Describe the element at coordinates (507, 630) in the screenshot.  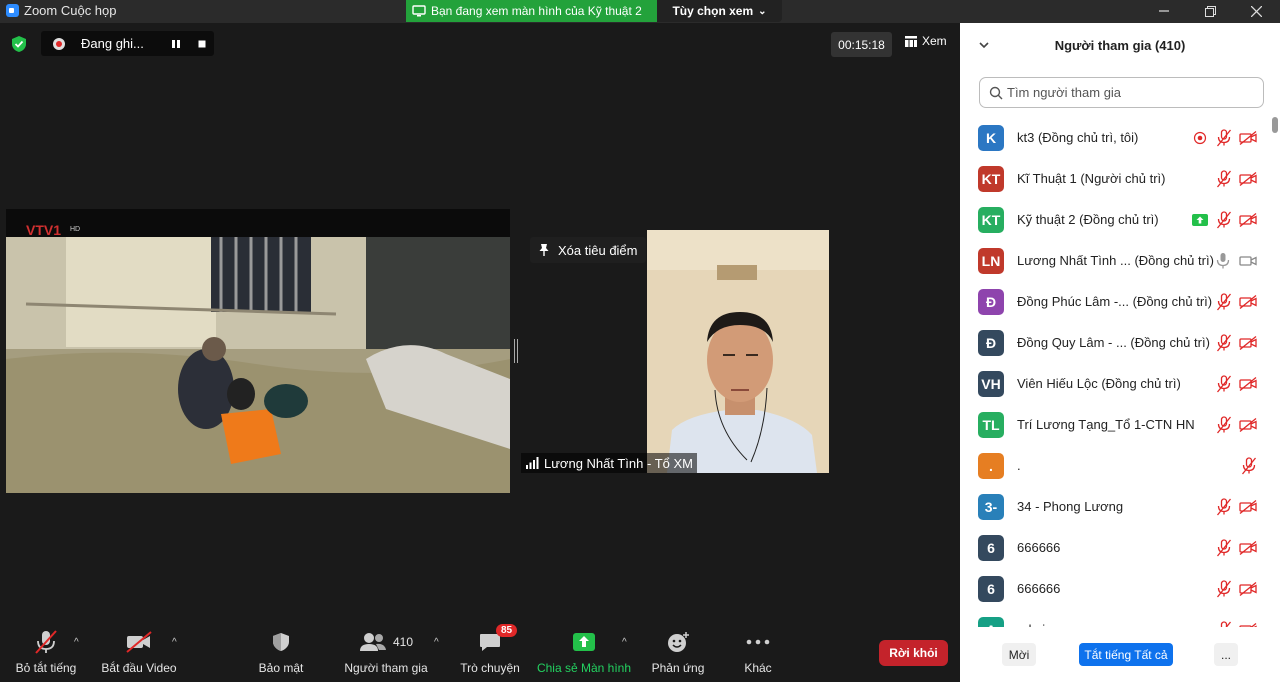
I see `chat-unread-badge: 85` at that location.